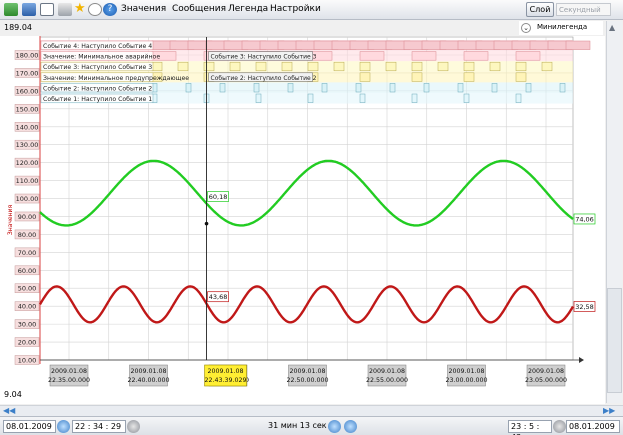  I want to click on print-icon, so click(65, 9).